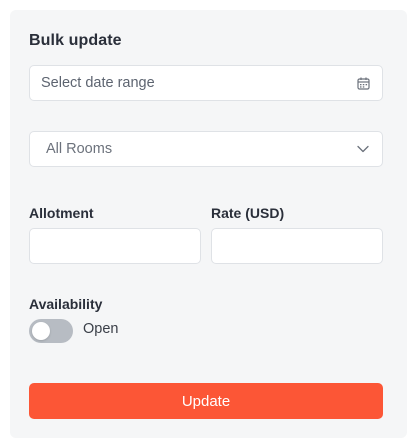  I want to click on calendar-icon, so click(363, 83).